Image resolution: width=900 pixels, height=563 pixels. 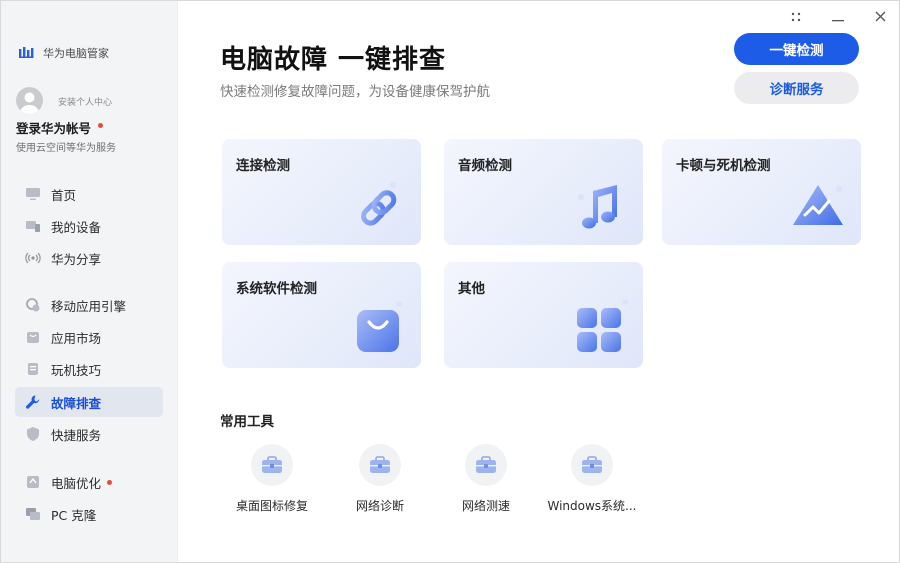 What do you see at coordinates (485, 166) in the screenshot?
I see `card-label: 音频检测` at bounding box center [485, 166].